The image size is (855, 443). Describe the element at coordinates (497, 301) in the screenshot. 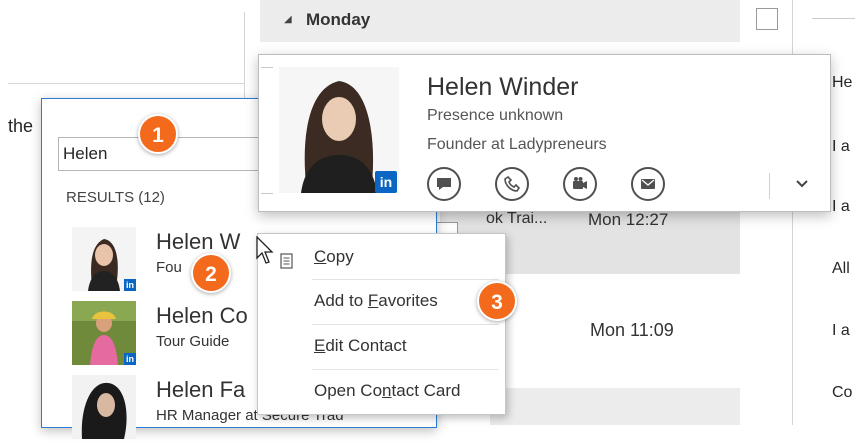

I see `step-callout-3: 3` at that location.